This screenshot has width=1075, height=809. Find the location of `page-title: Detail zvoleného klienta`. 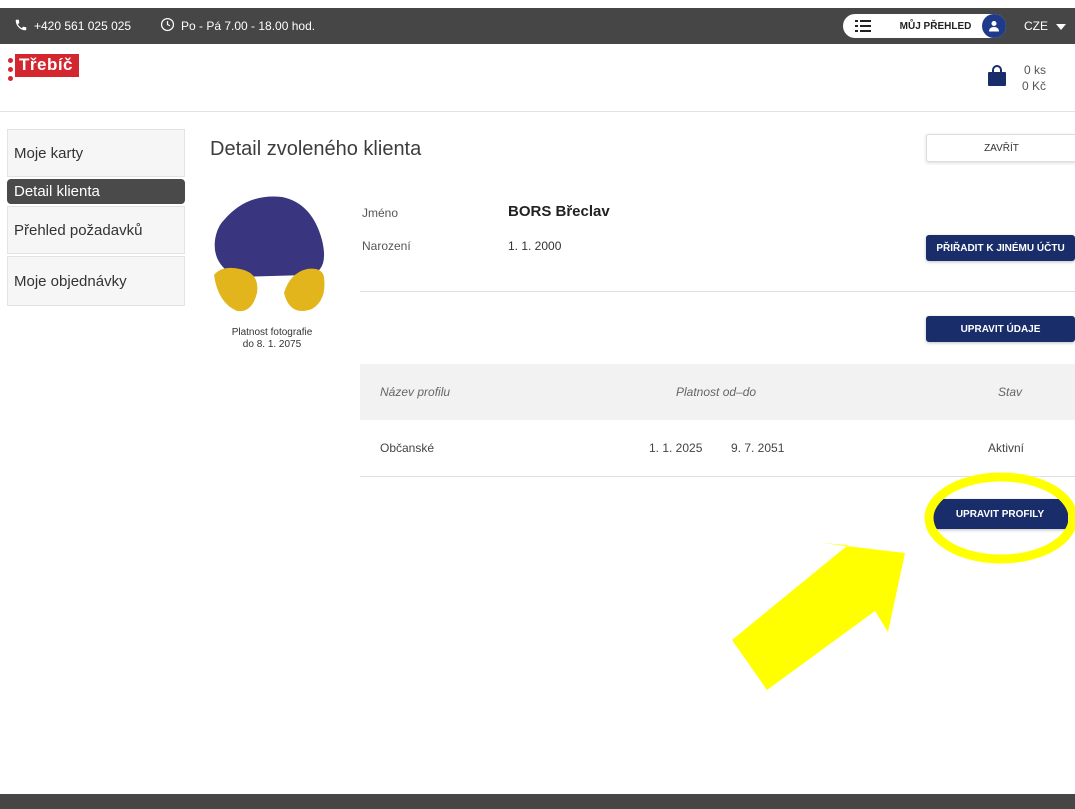

page-title: Detail zvoleného klienta is located at coordinates (316, 149).